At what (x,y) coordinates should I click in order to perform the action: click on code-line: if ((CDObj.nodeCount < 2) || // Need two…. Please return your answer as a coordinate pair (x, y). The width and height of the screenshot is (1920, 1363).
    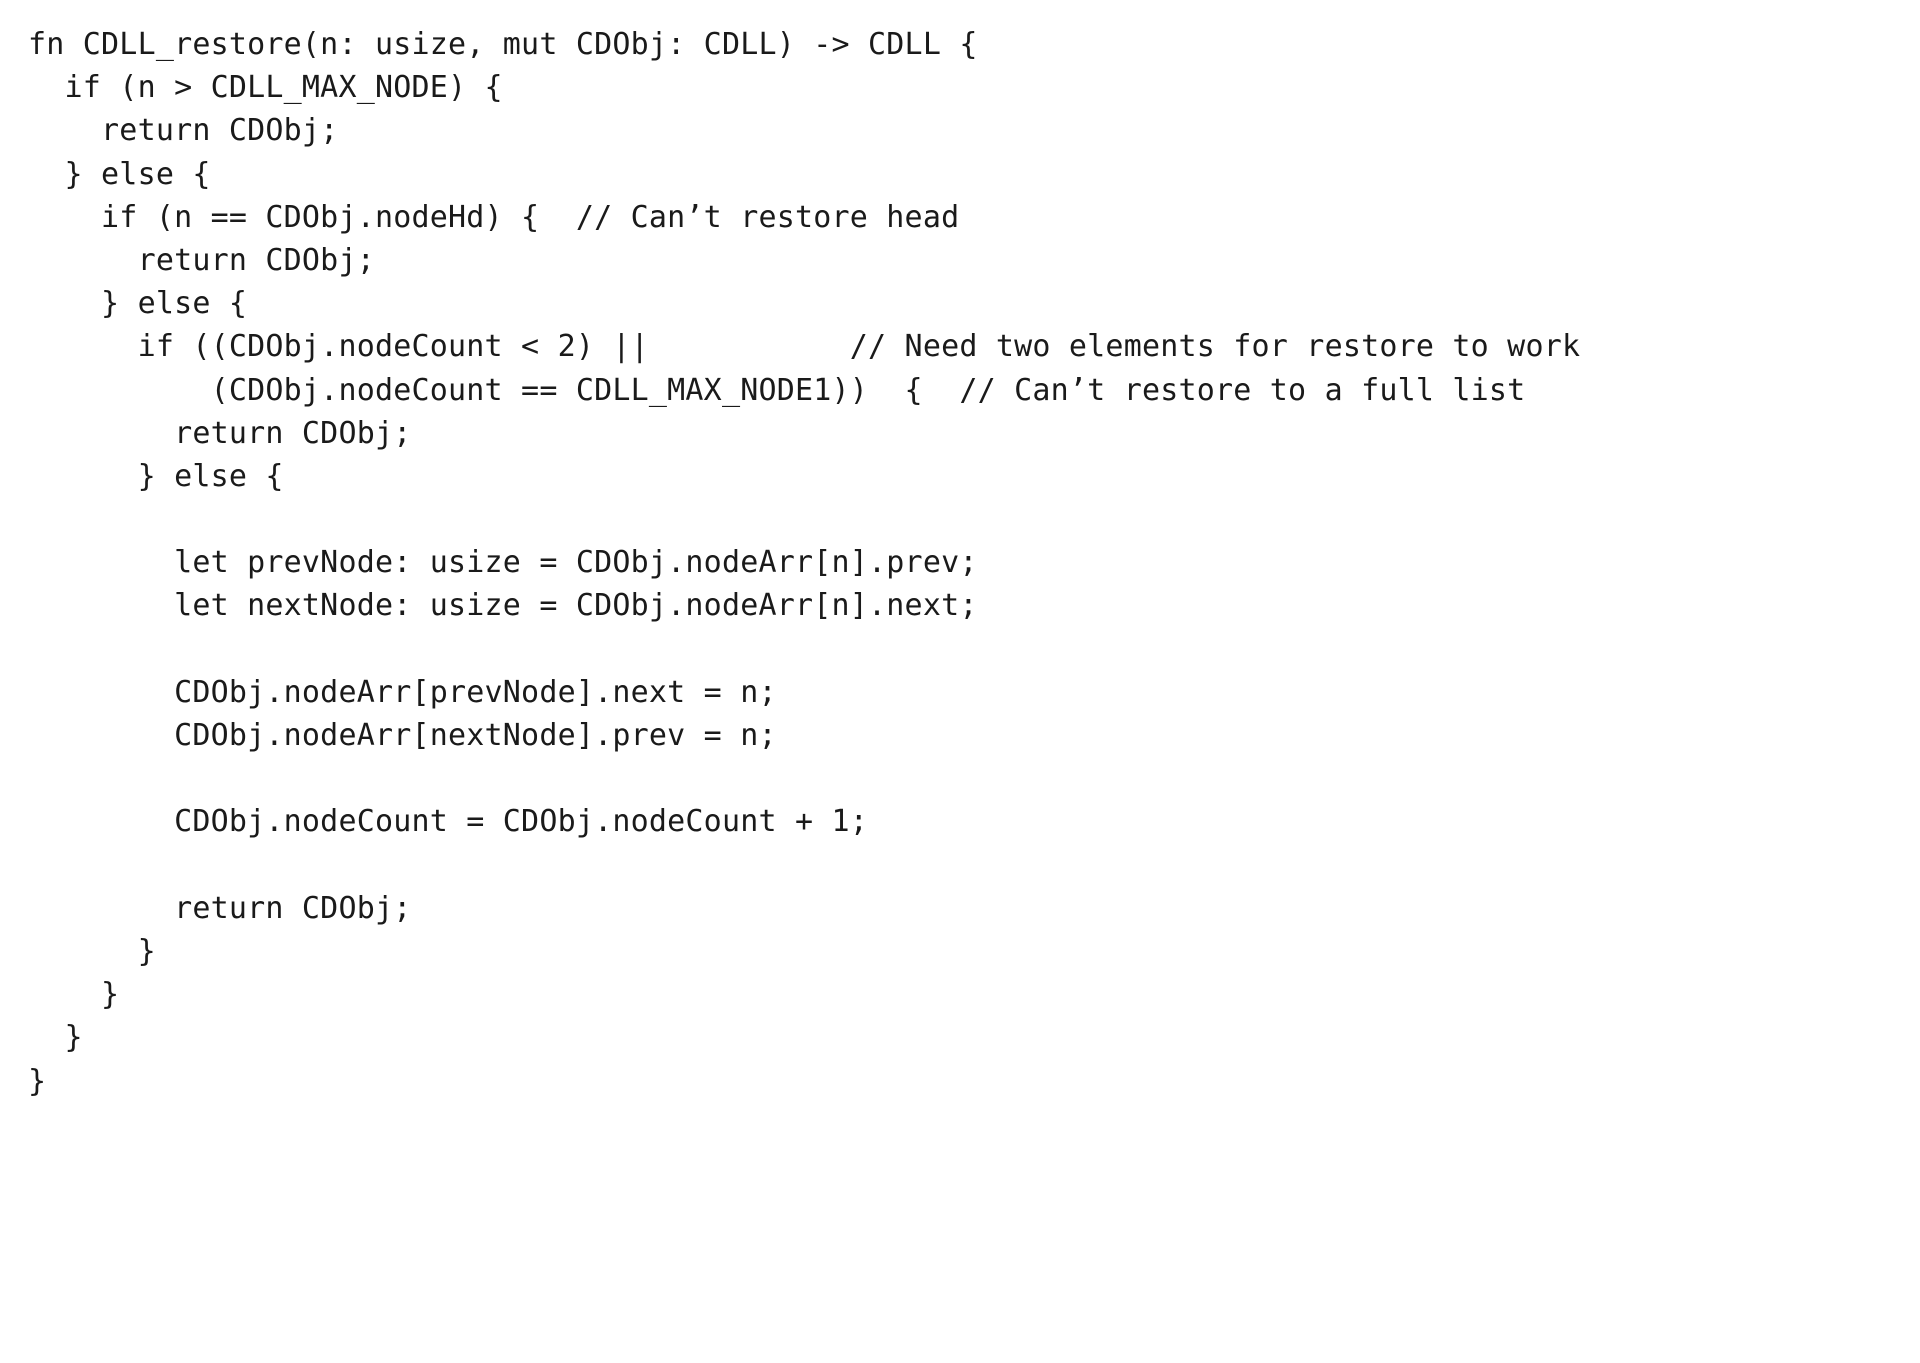
    Looking at the image, I should click on (804, 347).